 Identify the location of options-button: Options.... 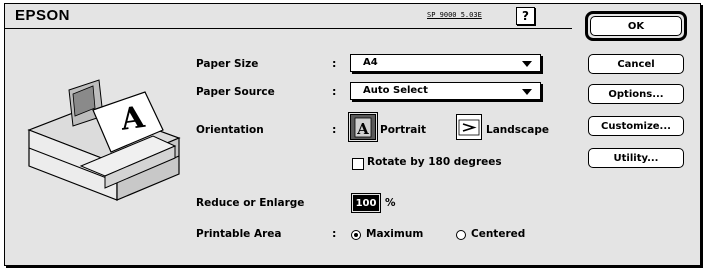
(636, 94).